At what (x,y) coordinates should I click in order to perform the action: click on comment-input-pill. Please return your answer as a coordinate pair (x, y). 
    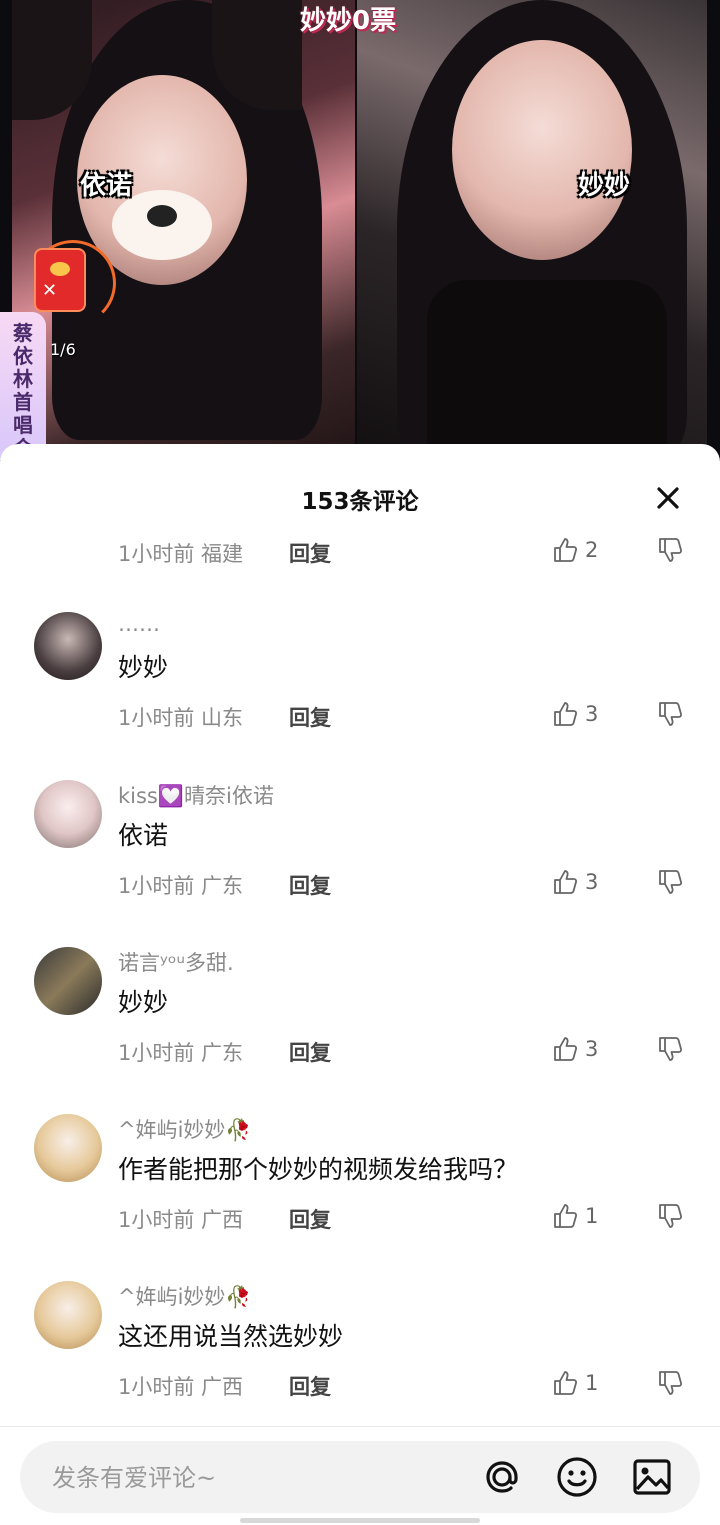
    Looking at the image, I should click on (360, 1478).